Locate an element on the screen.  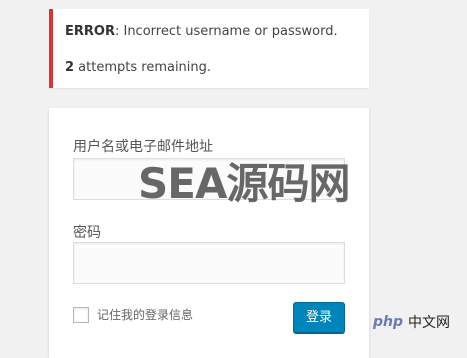
password-label: 密码 is located at coordinates (87, 233).